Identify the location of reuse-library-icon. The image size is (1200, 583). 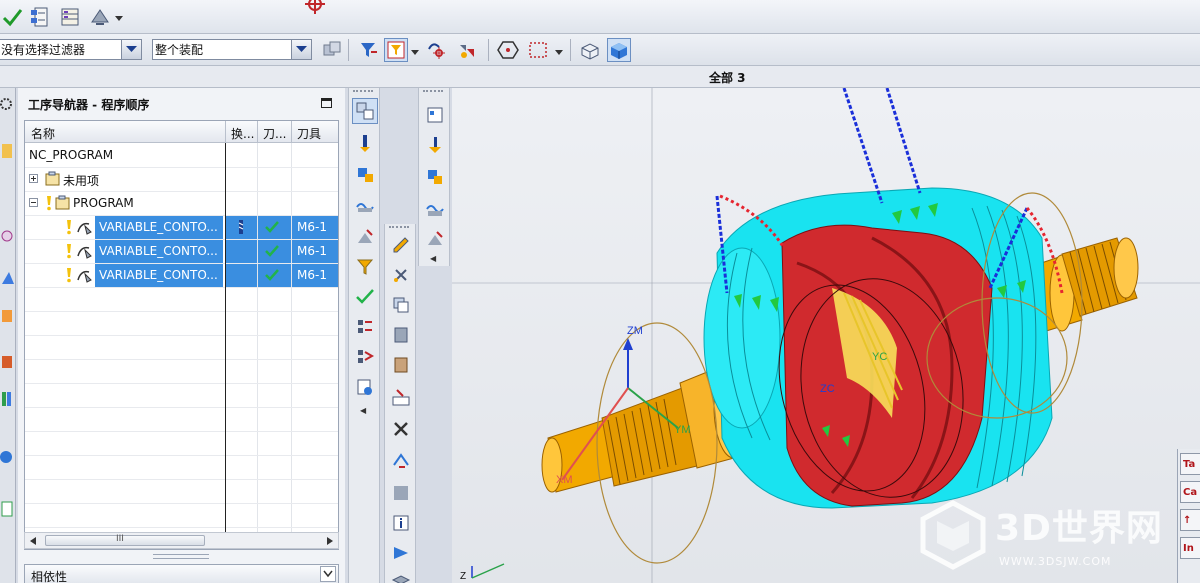
(8, 399).